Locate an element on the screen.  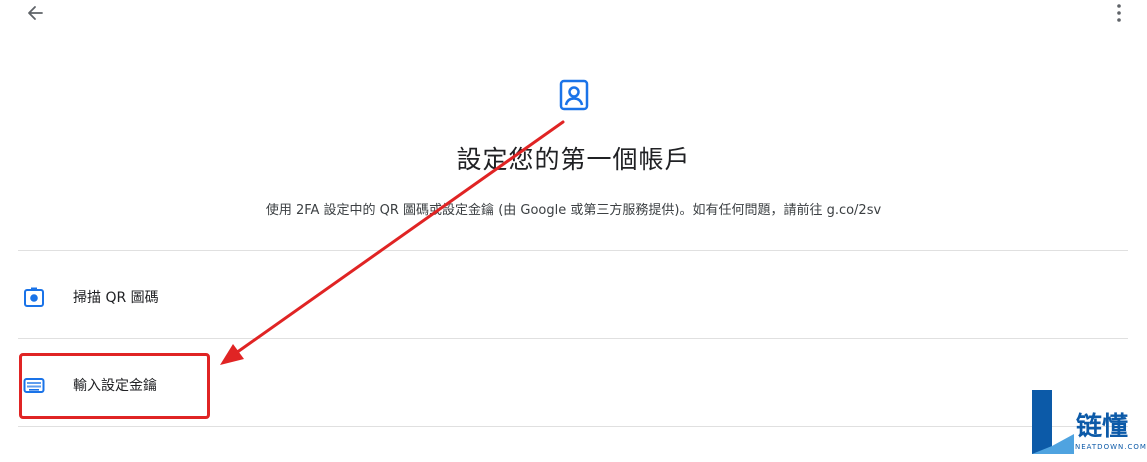
back-button is located at coordinates (36, 14).